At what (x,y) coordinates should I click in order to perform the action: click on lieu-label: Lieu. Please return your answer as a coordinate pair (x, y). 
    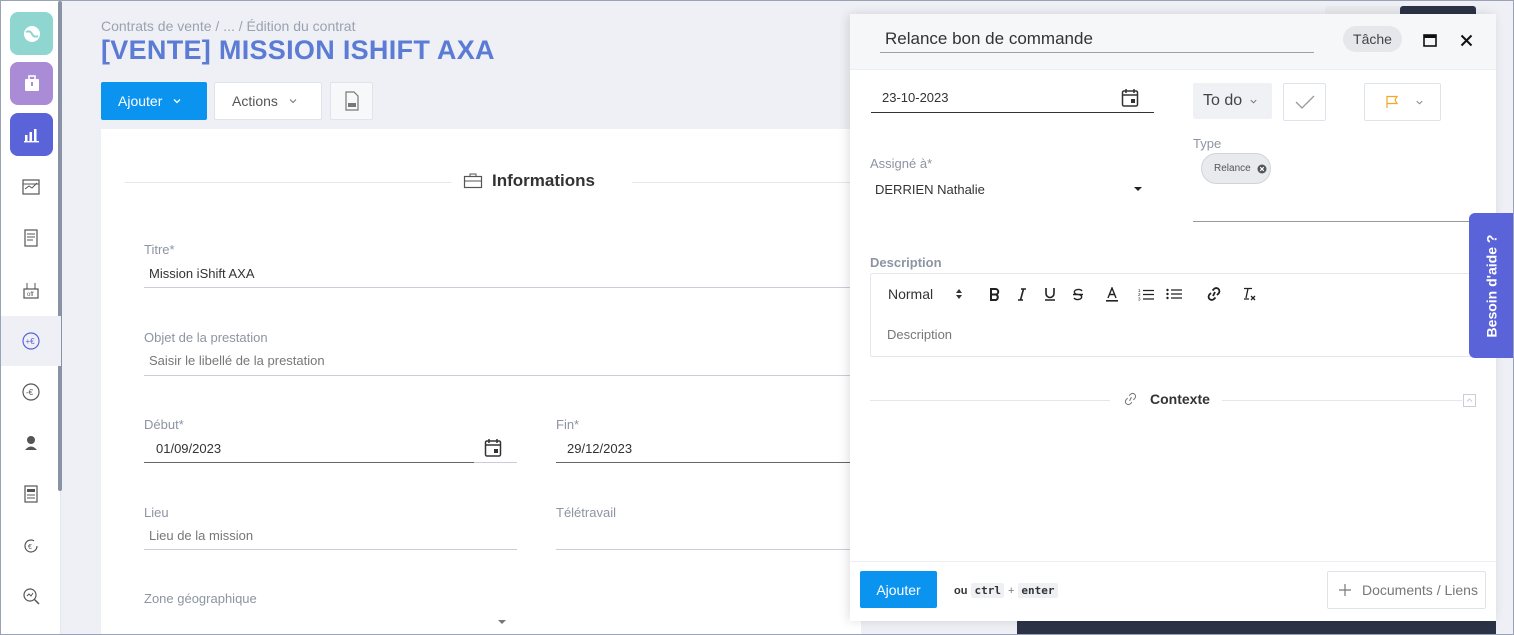
    Looking at the image, I should click on (156, 512).